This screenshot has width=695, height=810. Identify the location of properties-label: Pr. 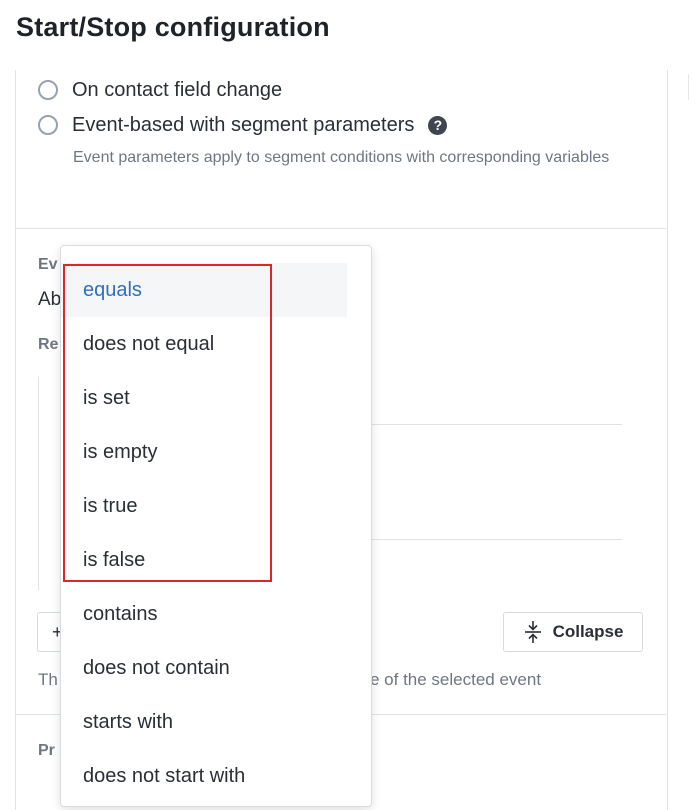
(46, 750).